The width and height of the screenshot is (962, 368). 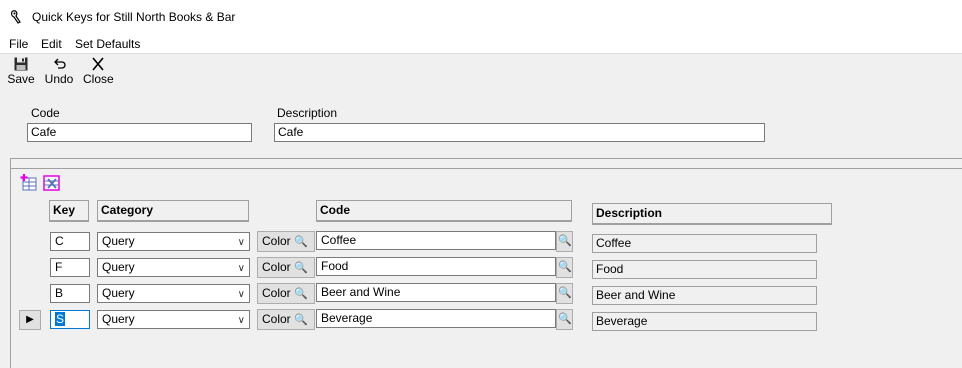 I want to click on undo-button: Undo, so click(x=59, y=71).